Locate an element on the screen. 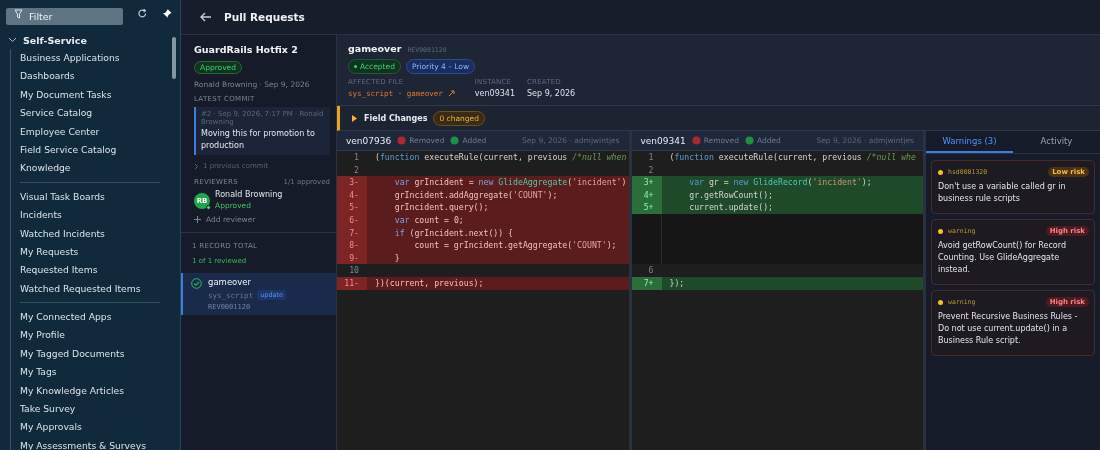 Image resolution: width=1100 pixels, height=450 pixels. code-line: })(current, previous); is located at coordinates (429, 282).